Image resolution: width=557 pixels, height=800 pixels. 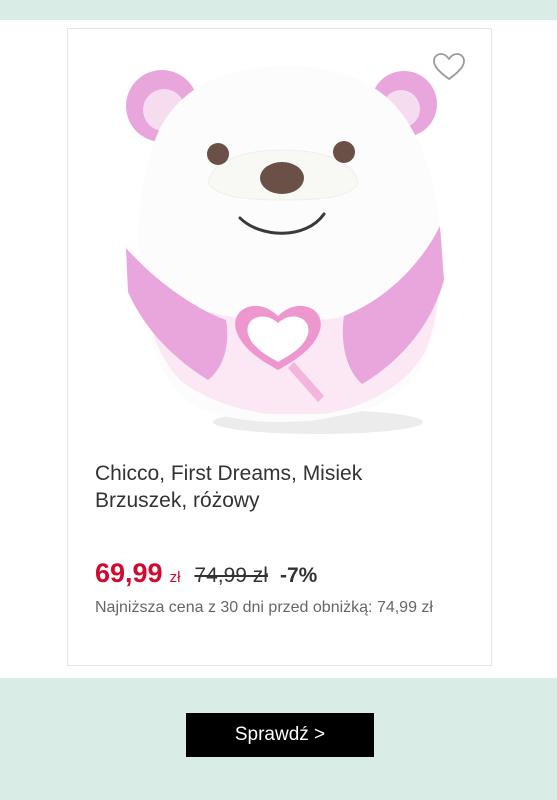 What do you see at coordinates (298, 575) in the screenshot?
I see `discount-badge: -7%` at bounding box center [298, 575].